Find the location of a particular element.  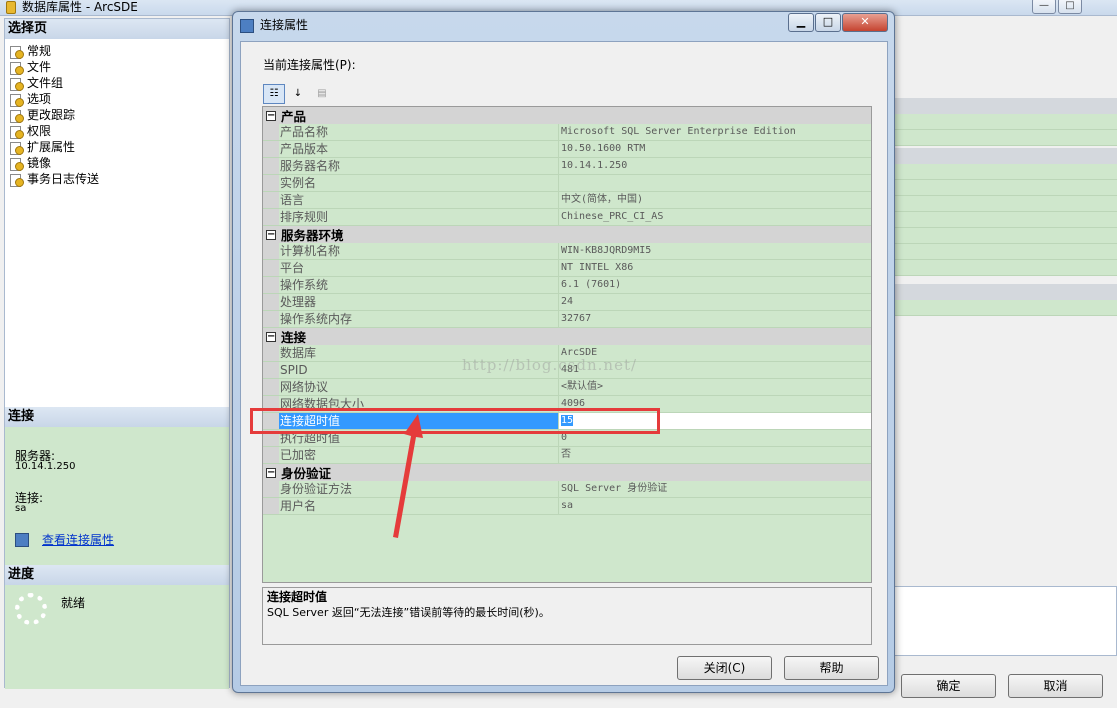

property-row: 排序规则 Chinese_PRC_CI_AS is located at coordinates (567, 217).